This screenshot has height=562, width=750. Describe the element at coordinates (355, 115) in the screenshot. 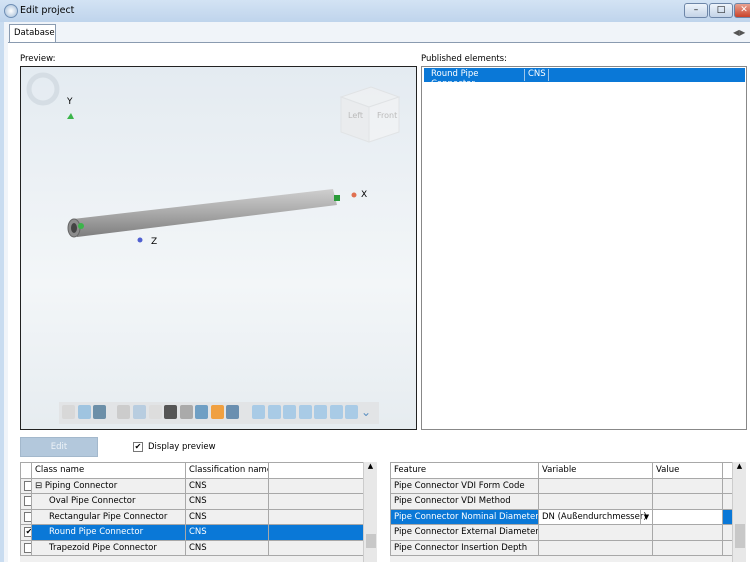

I see `view-cube-left: Left` at that location.